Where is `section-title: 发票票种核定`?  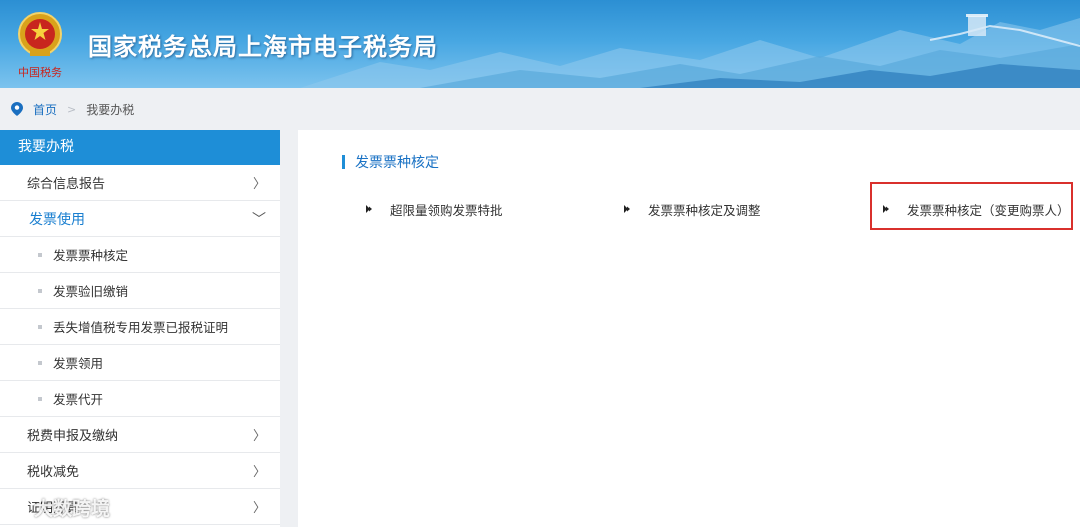 section-title: 发票票种核定 is located at coordinates (390, 162).